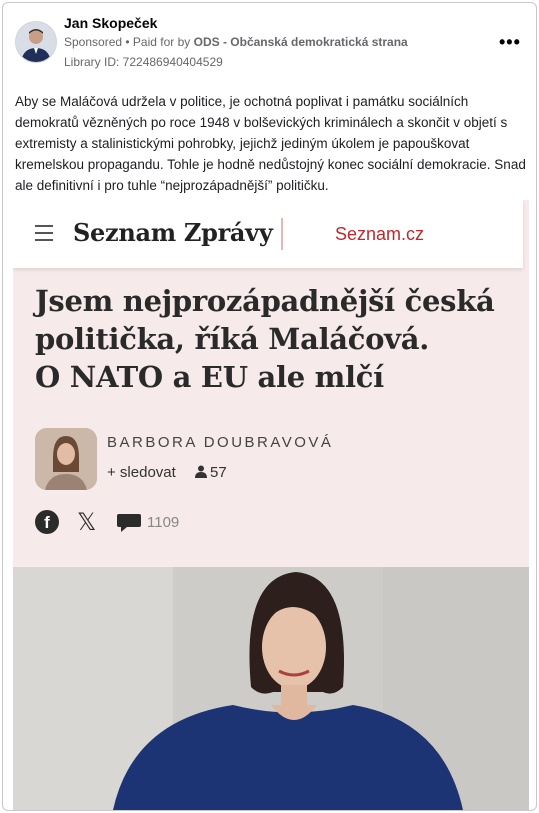  I want to click on more-options-icon: •••, so click(510, 42).